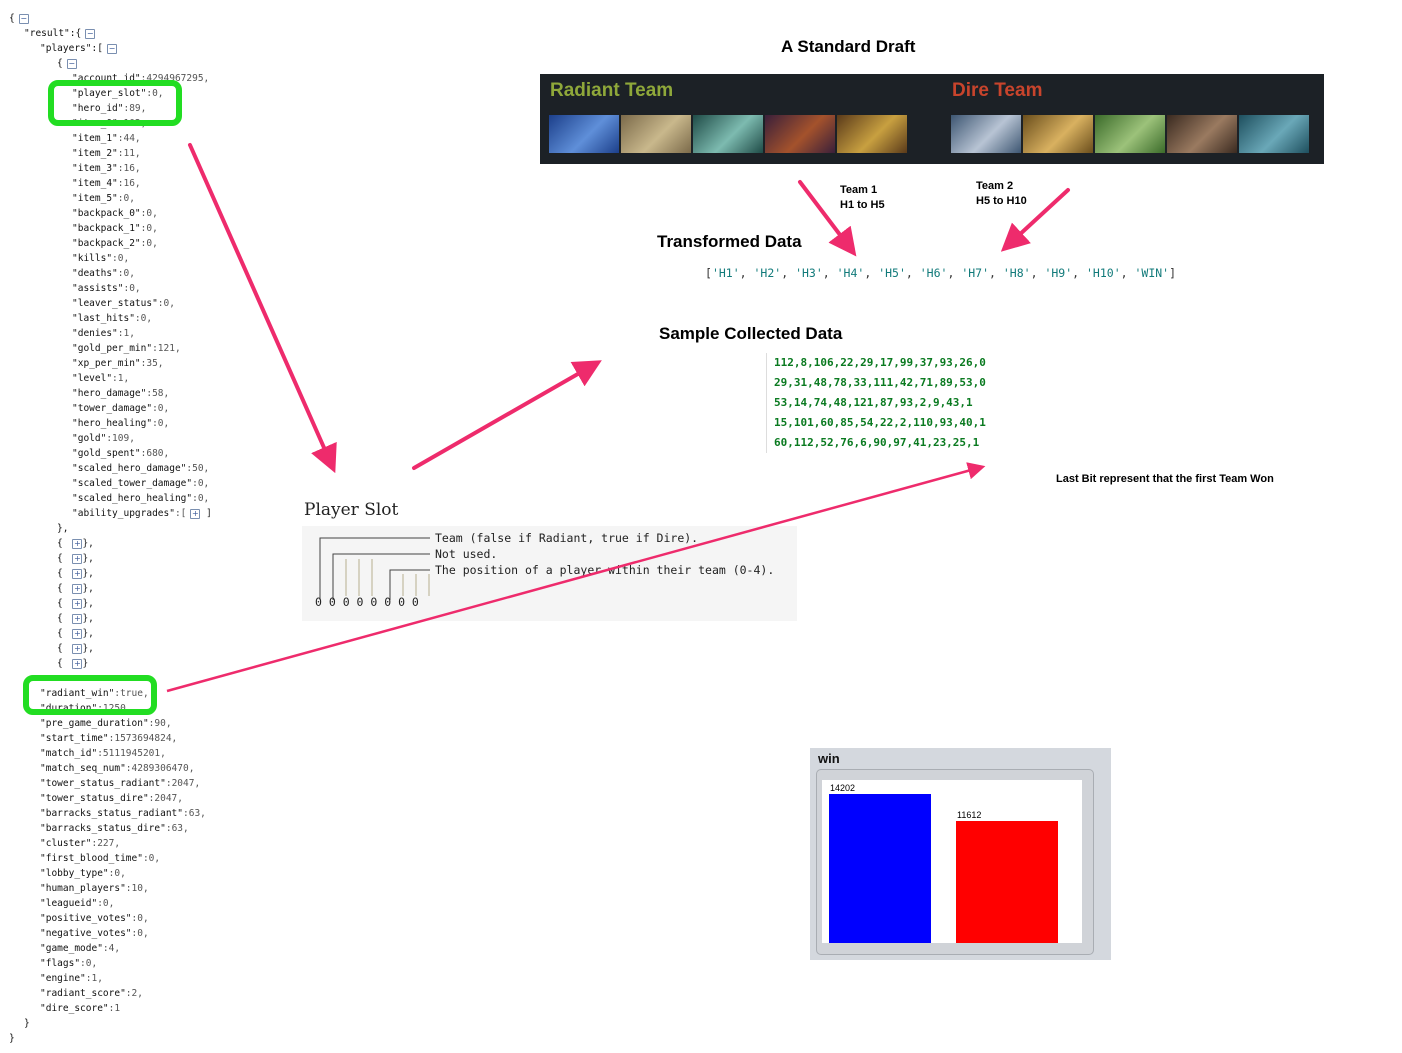 The width and height of the screenshot is (1402, 1053). What do you see at coordinates (103, 753) in the screenshot?
I see `json-field: "match_id":5111945201,` at bounding box center [103, 753].